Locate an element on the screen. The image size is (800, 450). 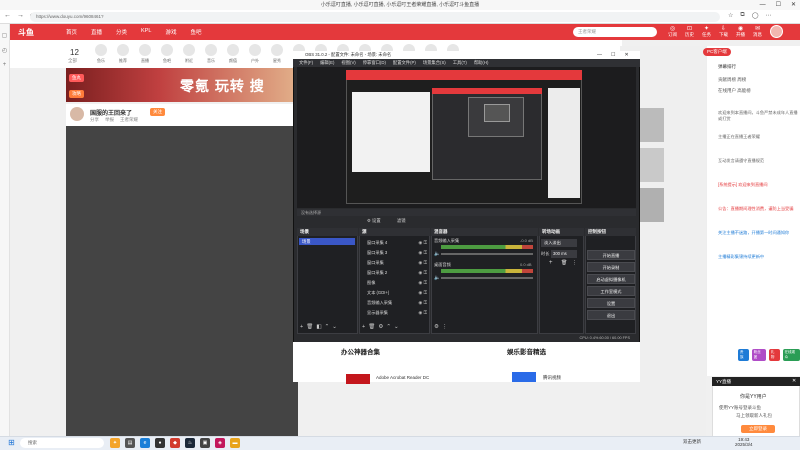
obs-control-button: 开始录制 is located at coordinates (611, 267).